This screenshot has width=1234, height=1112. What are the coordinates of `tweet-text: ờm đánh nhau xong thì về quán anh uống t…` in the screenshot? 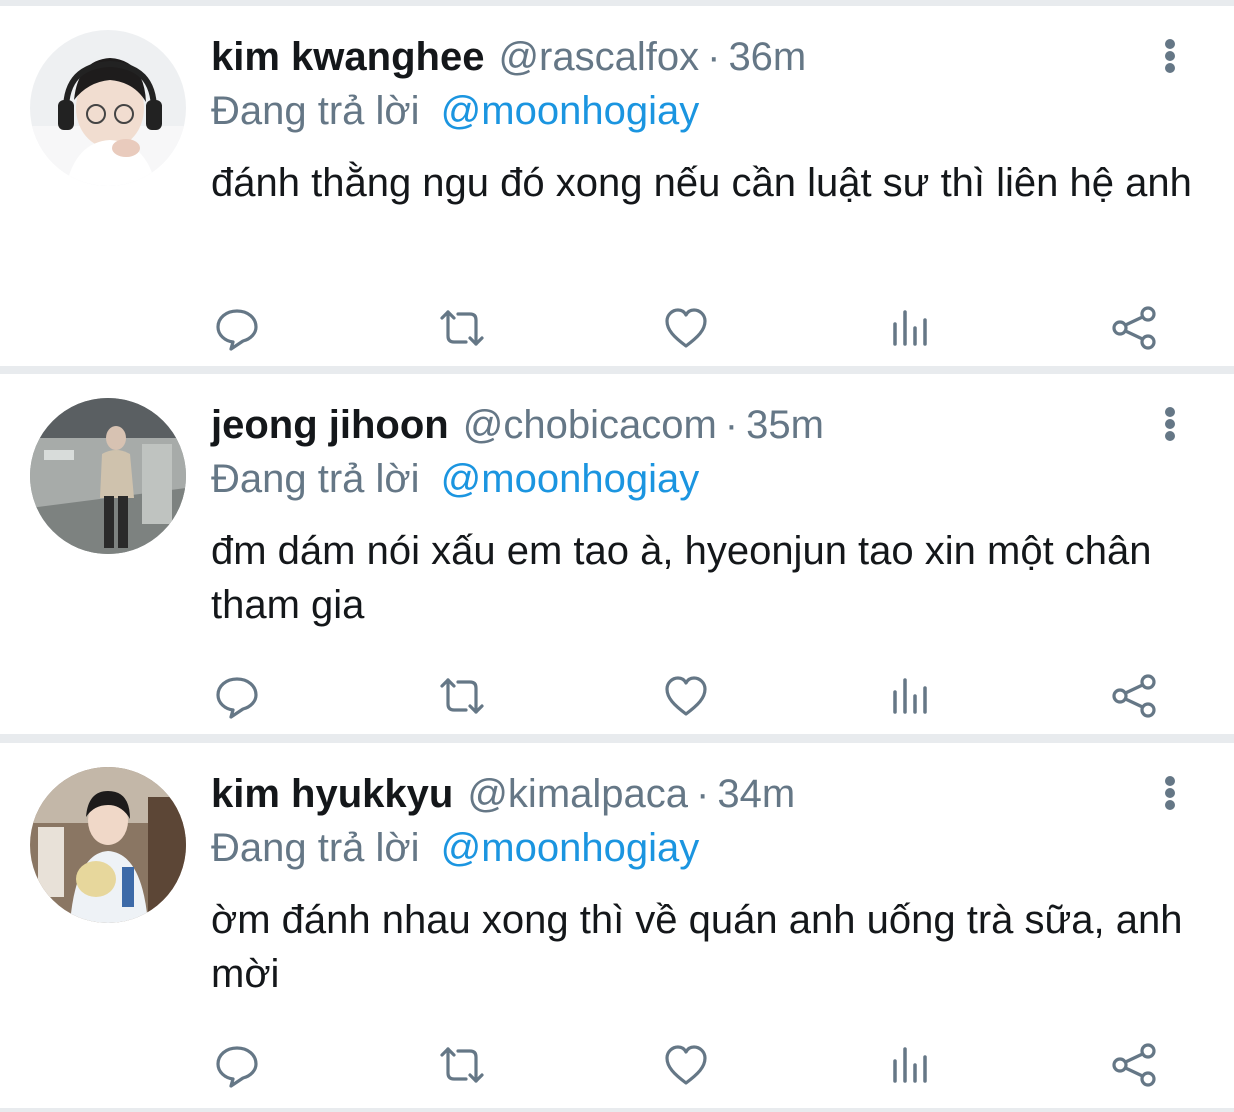 It's located at (697, 947).